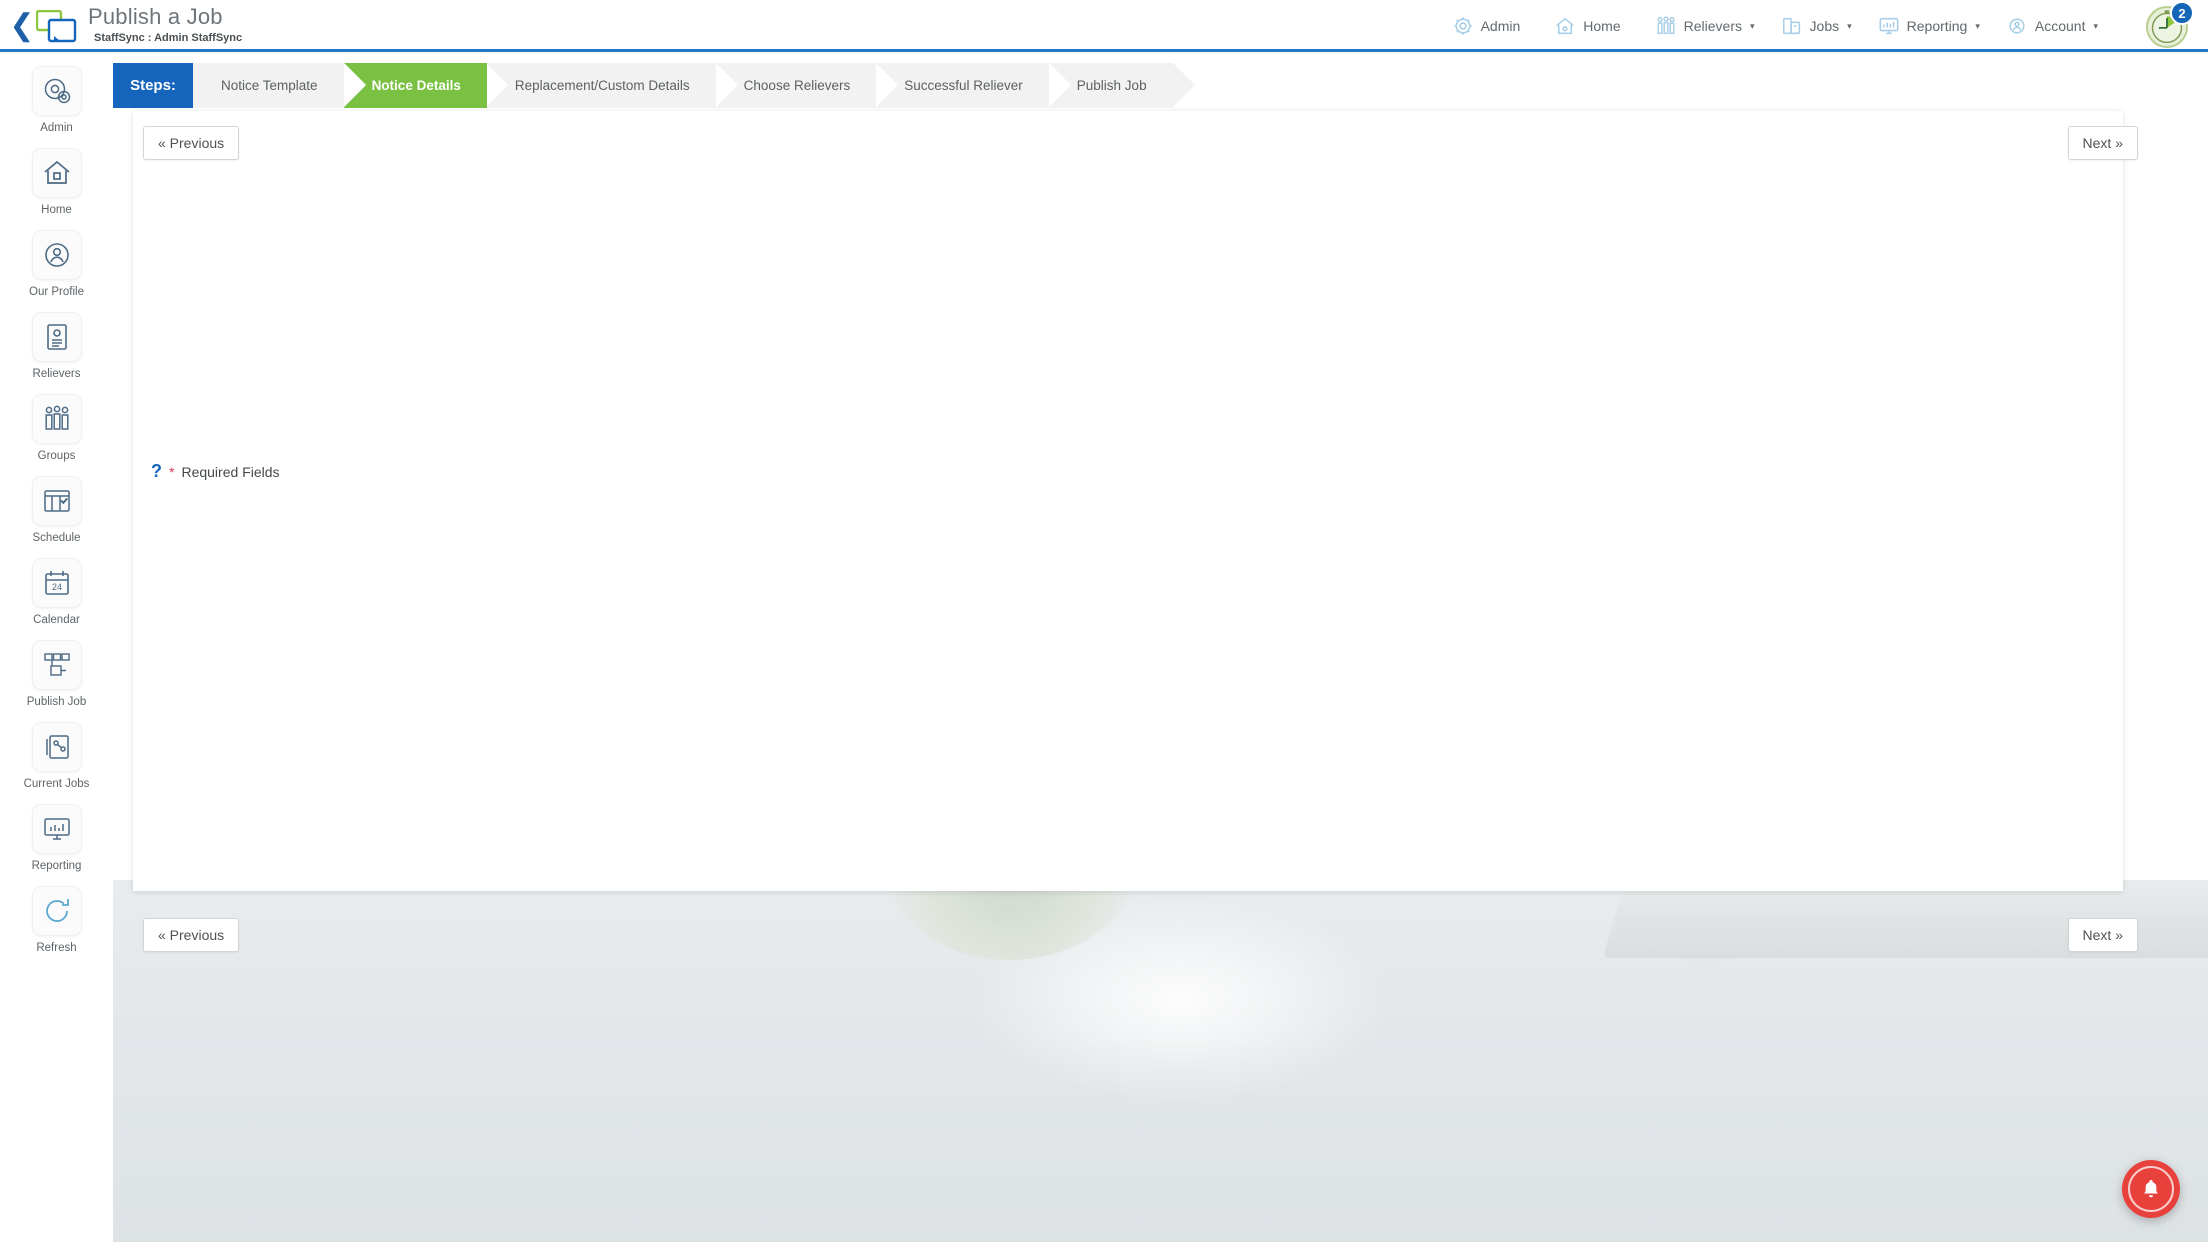 The width and height of the screenshot is (2208, 1242). Describe the element at coordinates (56, 866) in the screenshot. I see `sidebar-item-label: Reporting` at that location.